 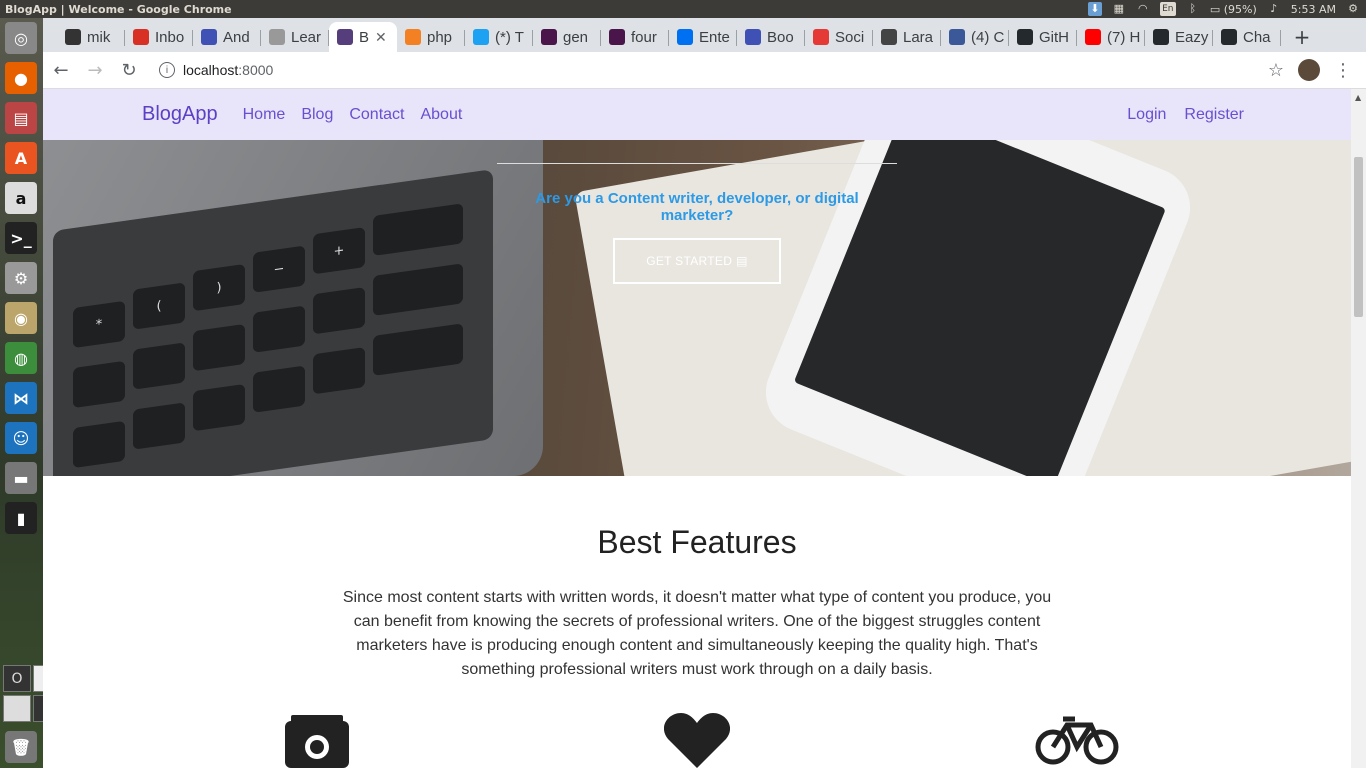 I want to click on trash-icon: 🗑, so click(x=21, y=747).